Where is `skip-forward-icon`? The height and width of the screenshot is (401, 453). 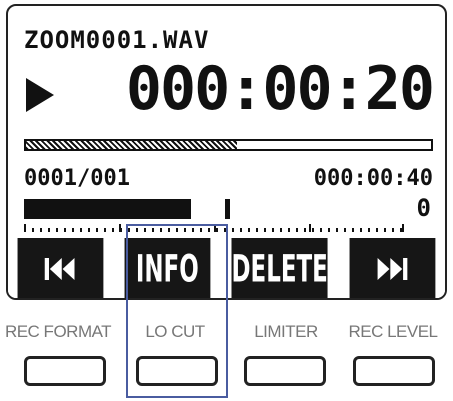
skip-forward-icon is located at coordinates (393, 269).